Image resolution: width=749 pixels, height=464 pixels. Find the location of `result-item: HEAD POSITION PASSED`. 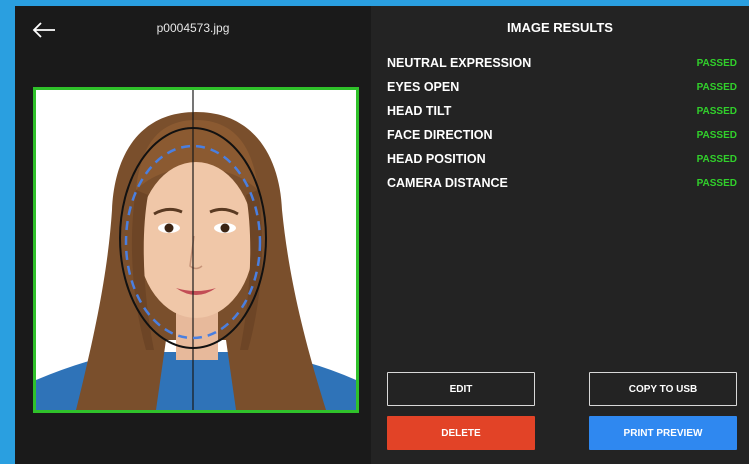

result-item: HEAD POSITION PASSED is located at coordinates (562, 159).